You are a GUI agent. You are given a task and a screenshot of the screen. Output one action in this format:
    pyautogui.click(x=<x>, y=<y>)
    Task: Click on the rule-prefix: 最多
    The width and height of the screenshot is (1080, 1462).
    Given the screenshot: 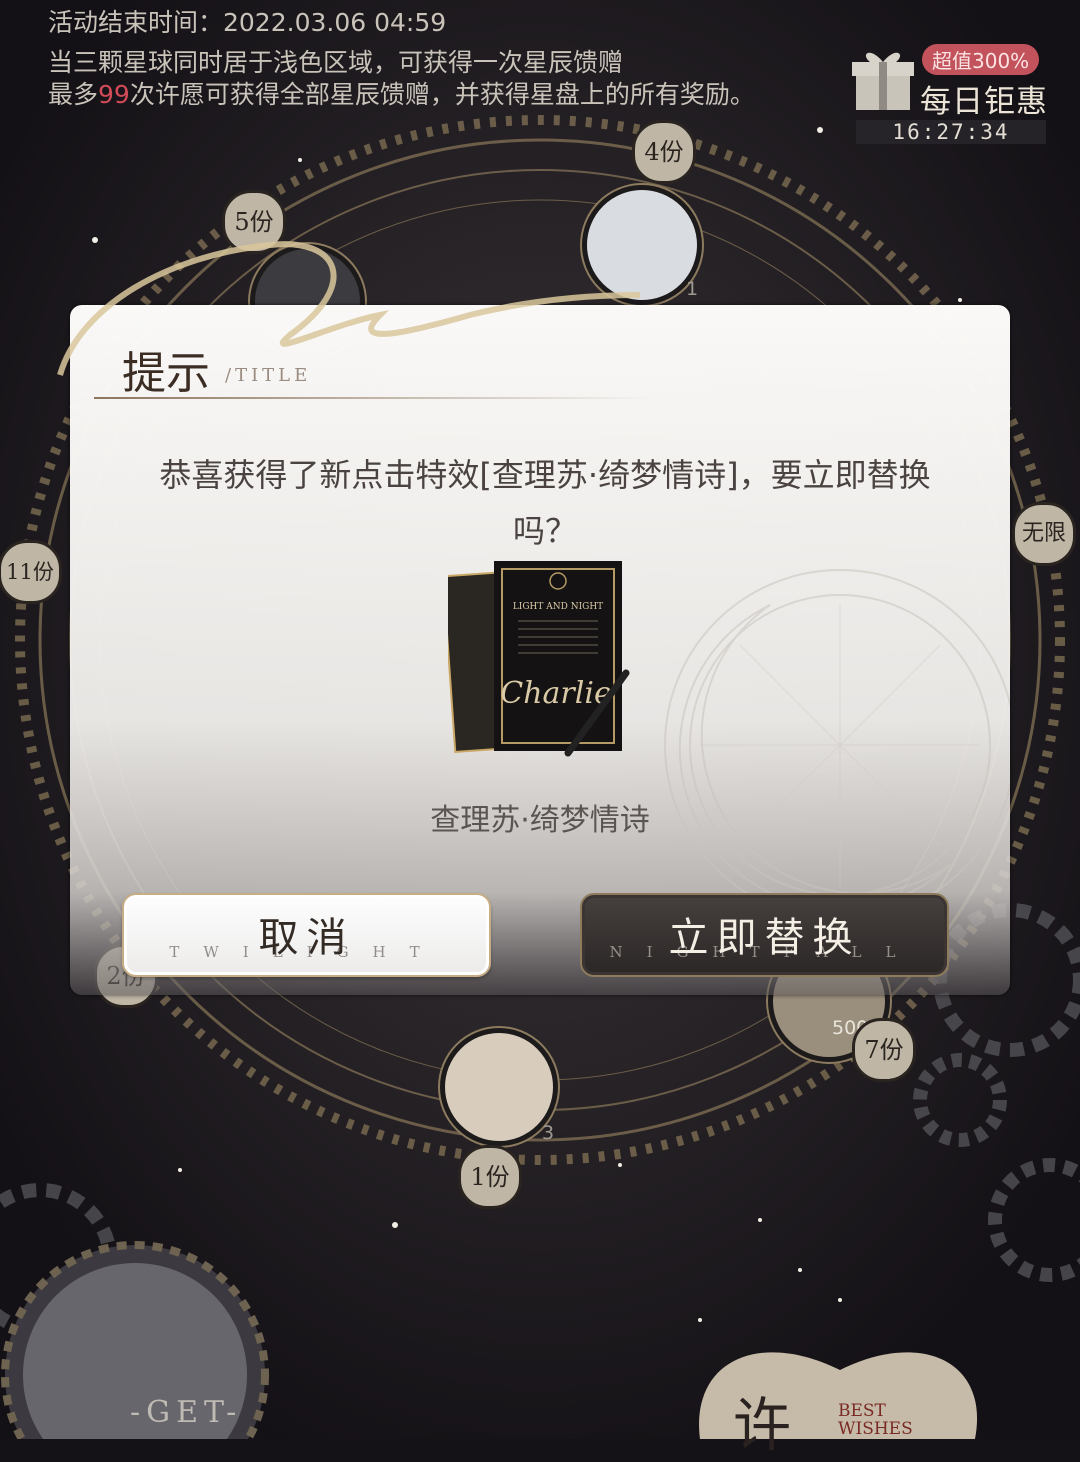 What is the action you would take?
    pyautogui.click(x=73, y=94)
    